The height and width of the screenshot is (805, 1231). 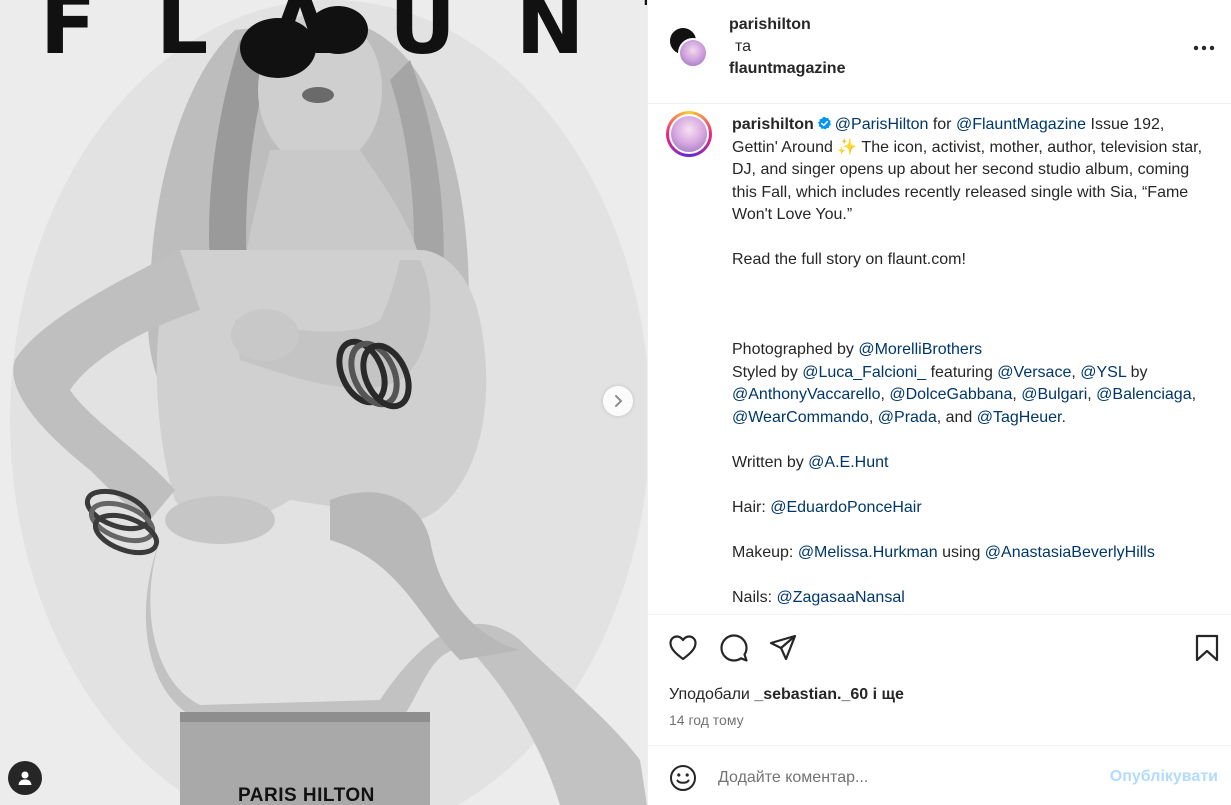 I want to click on likes-summary: Уподобали _sebastian._60 і ще, so click(x=786, y=695).